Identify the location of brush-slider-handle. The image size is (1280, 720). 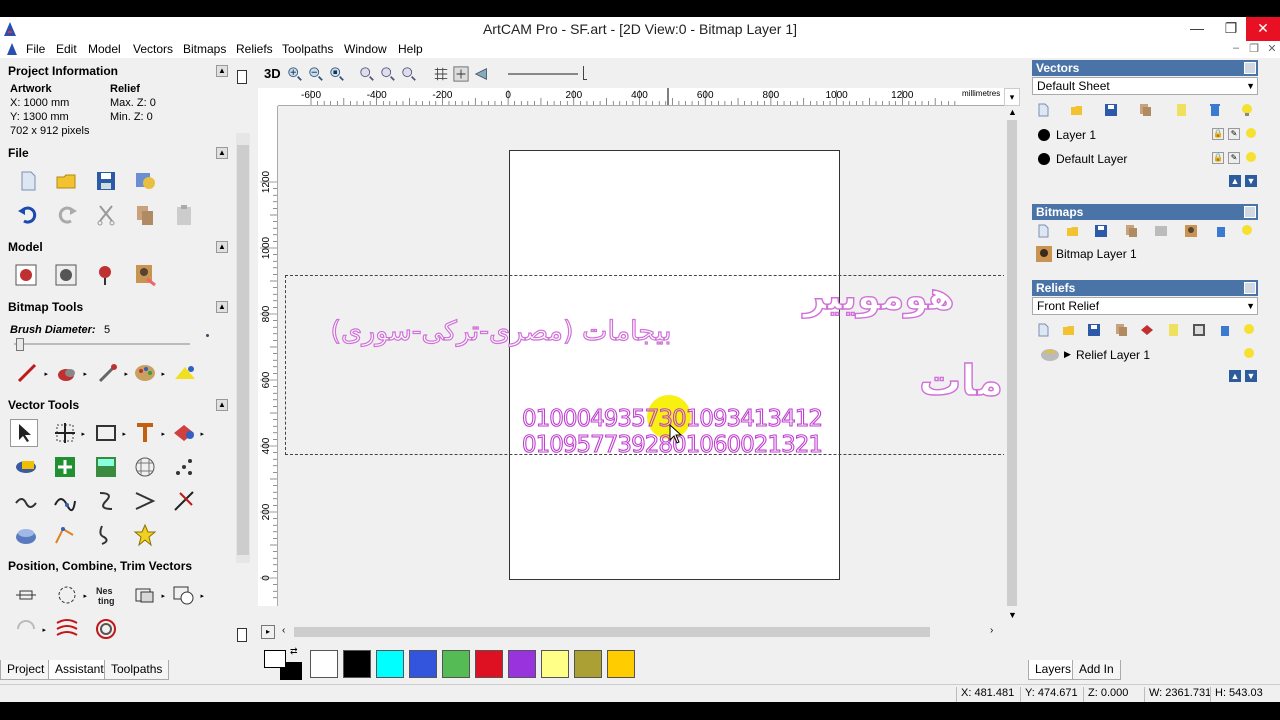
(20, 344).